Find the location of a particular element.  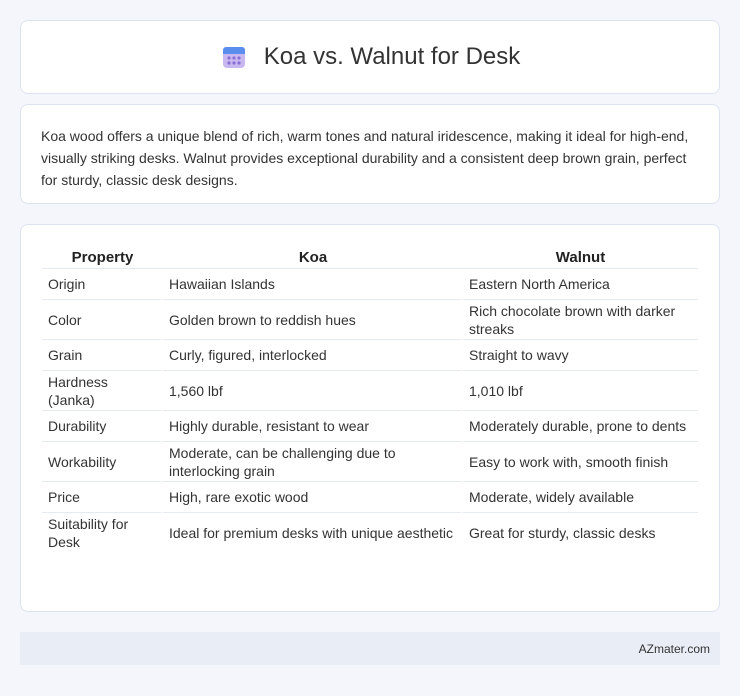

table-row: Hardness (Janka) 1,560 lbf 1,010 lbf is located at coordinates (370, 391).